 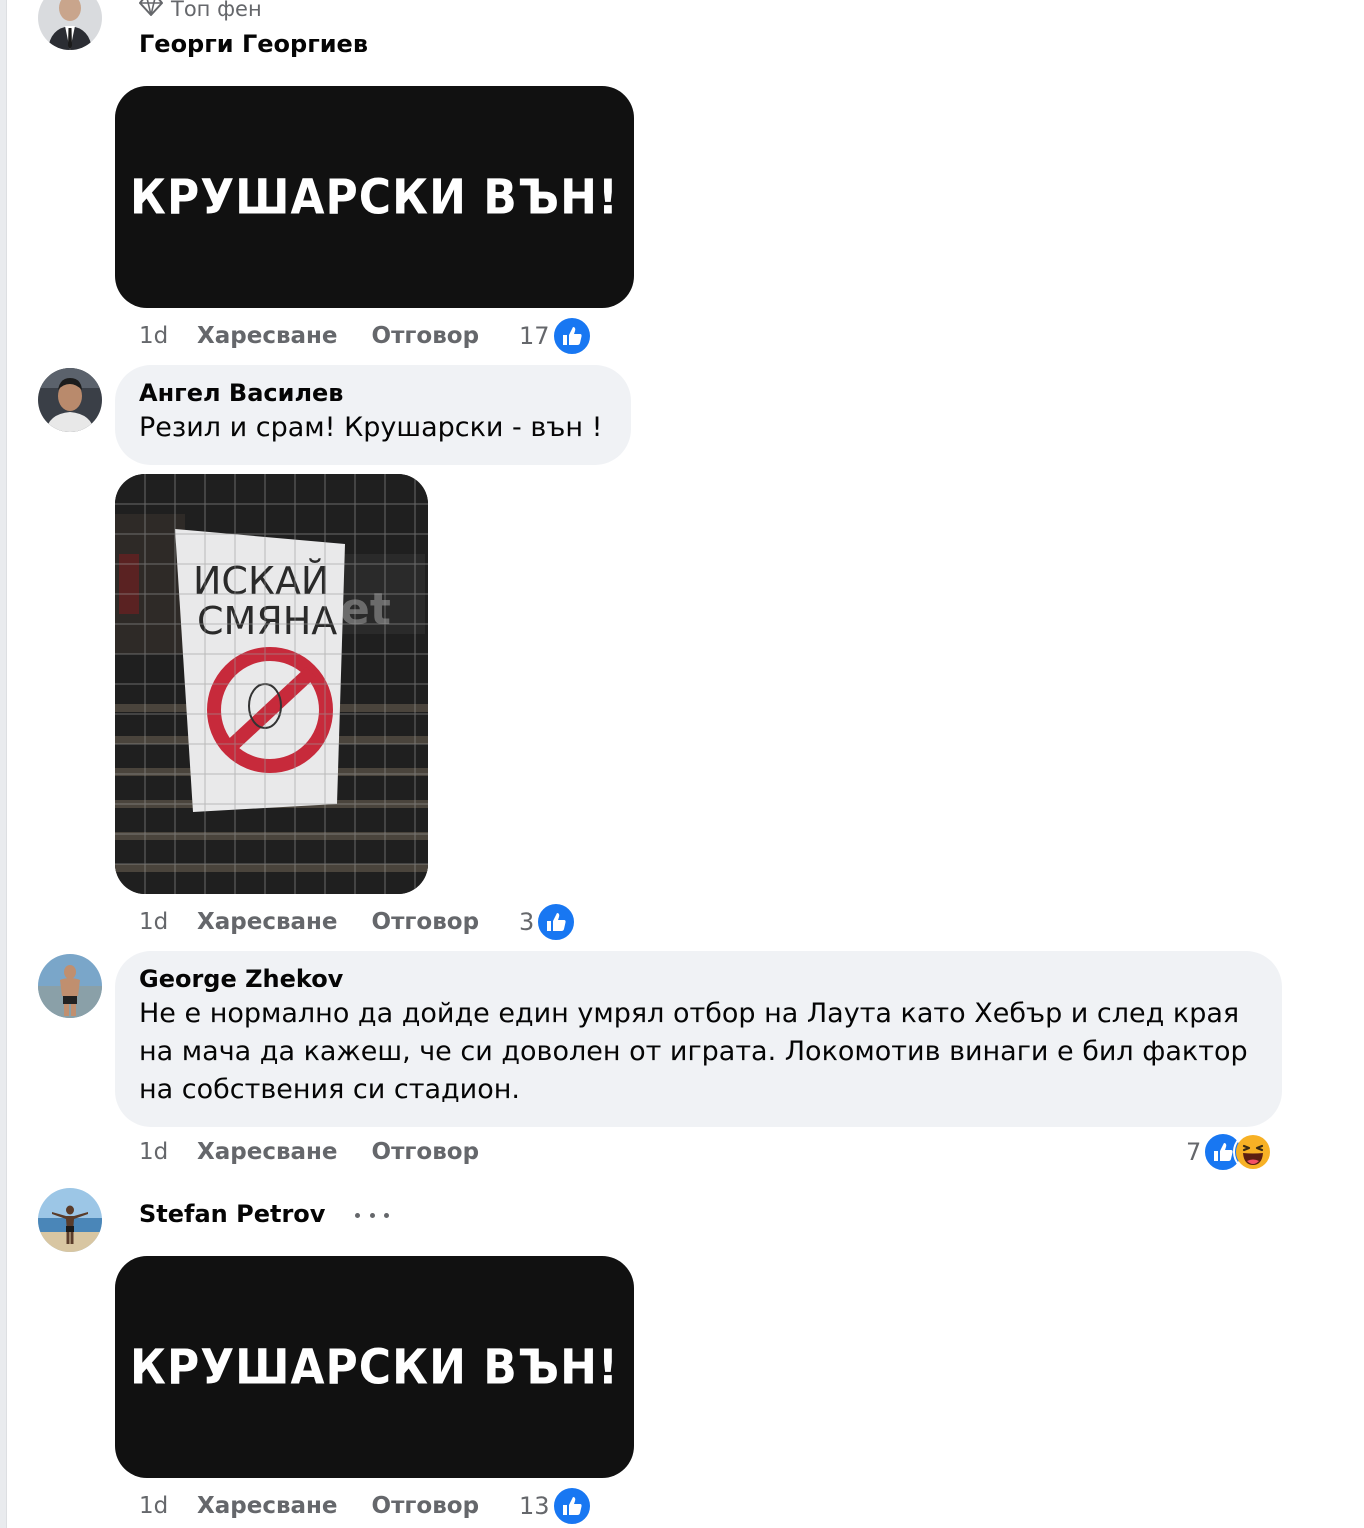 I want to click on comment-photo: et ИСКАЙ СМЯНА, so click(x=271, y=684).